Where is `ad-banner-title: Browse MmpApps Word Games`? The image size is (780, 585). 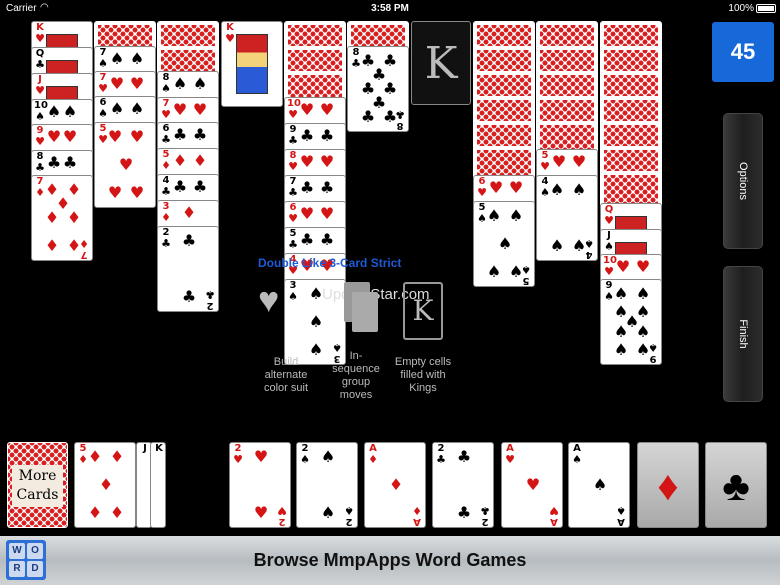 ad-banner-title: Browse MmpApps Word Games is located at coordinates (390, 560).